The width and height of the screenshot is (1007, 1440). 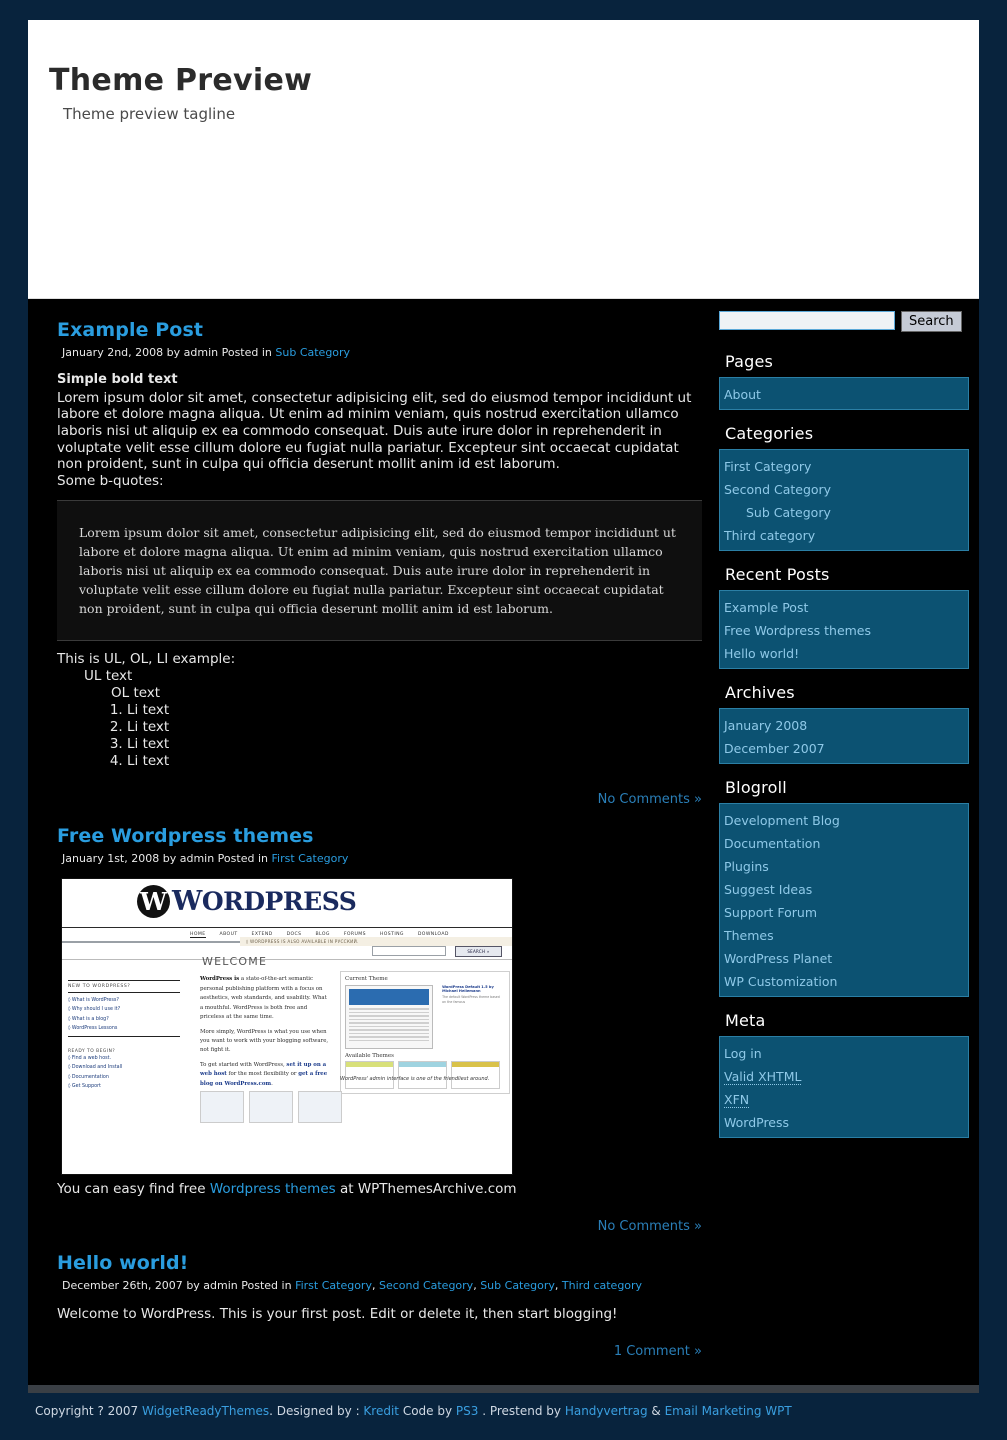 I want to click on footer-link-kredit: Kredit, so click(x=381, y=1411).